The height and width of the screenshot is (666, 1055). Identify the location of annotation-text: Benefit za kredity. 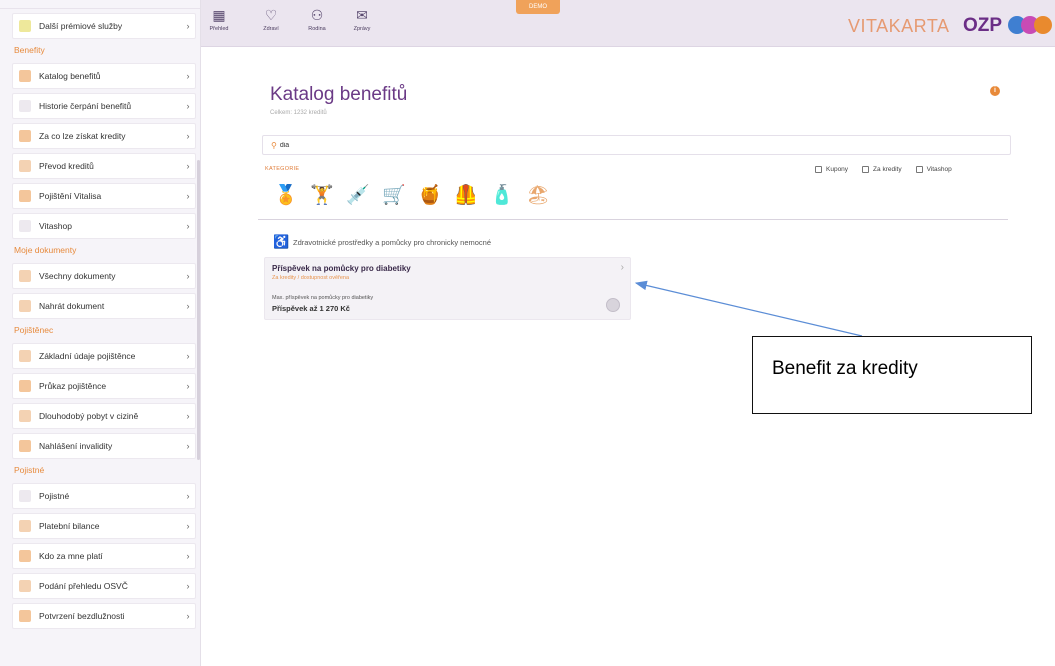
(845, 368).